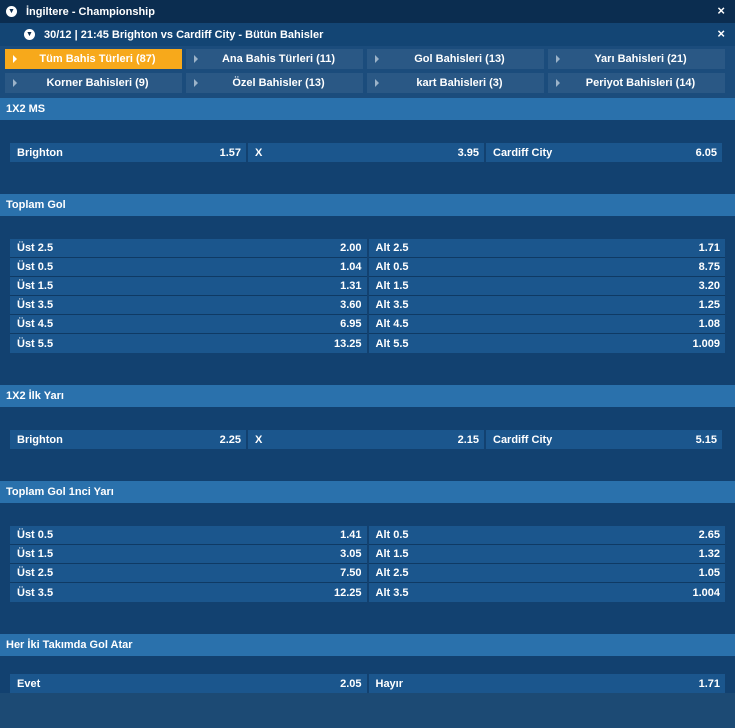 The width and height of the screenshot is (735, 728). I want to click on odds-row: Üst 3.5 3.60 Alt 3.5 1.25, so click(367, 305).